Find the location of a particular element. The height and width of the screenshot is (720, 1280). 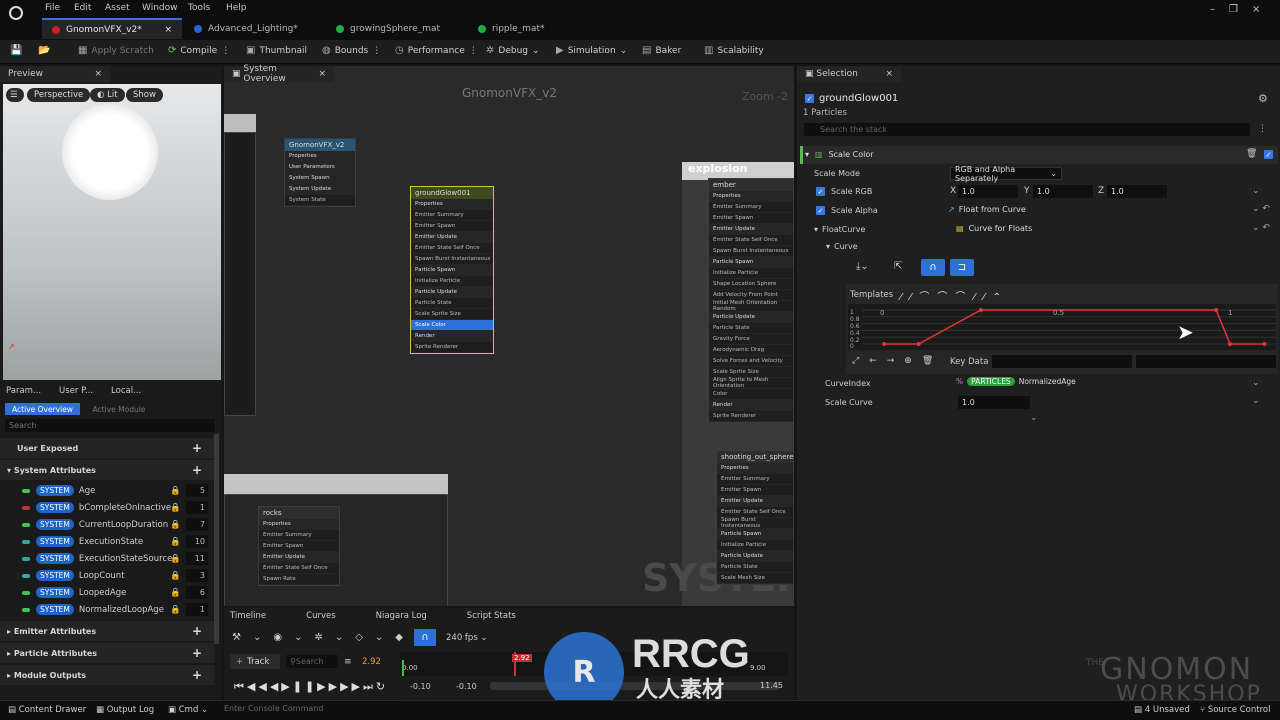

menu-file: File is located at coordinates (52, 8).